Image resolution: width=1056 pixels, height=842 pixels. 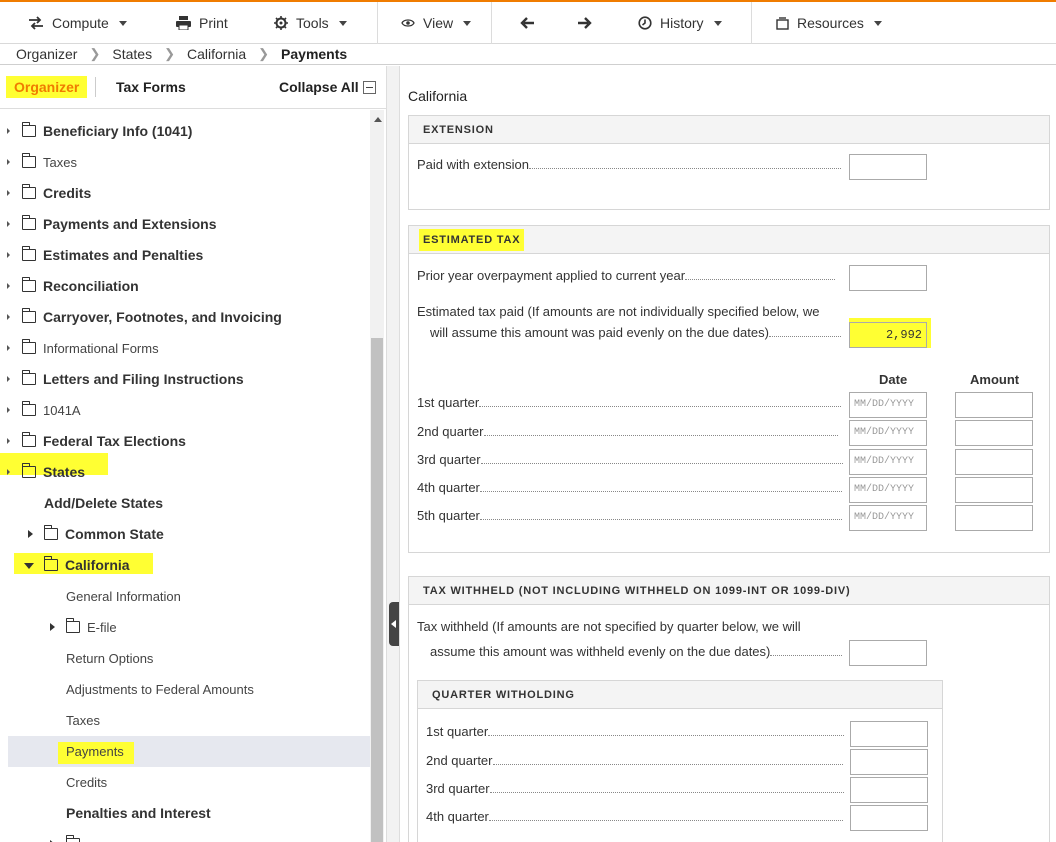 I want to click on print-button: Print, so click(x=202, y=23).